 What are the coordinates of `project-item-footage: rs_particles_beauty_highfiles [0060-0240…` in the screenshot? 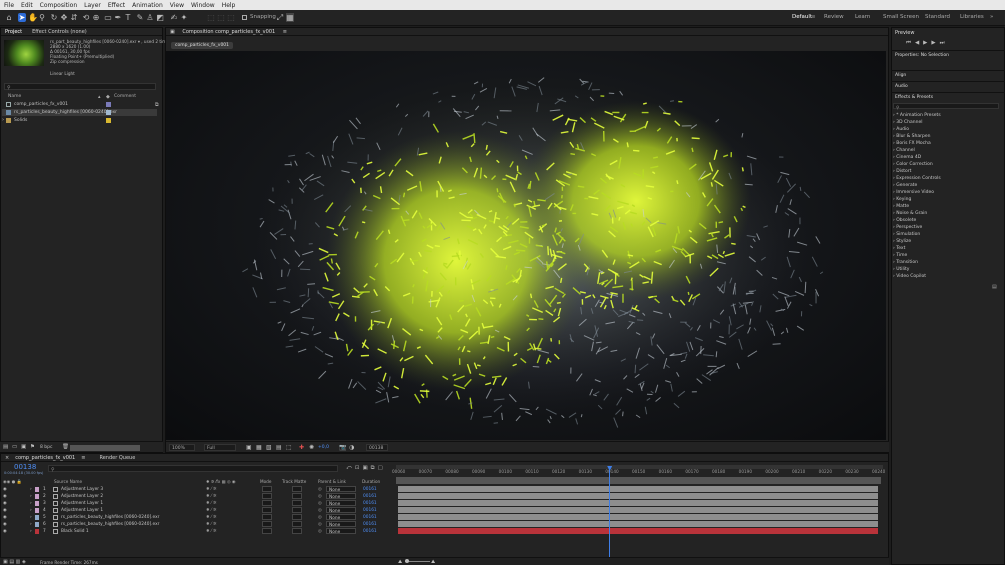 It's located at (79, 112).